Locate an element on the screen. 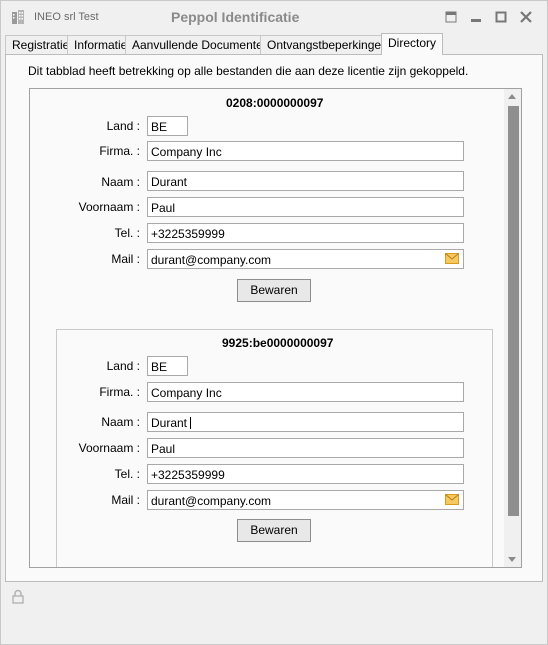 The height and width of the screenshot is (645, 548). vertical-scrollbar is located at coordinates (512, 328).